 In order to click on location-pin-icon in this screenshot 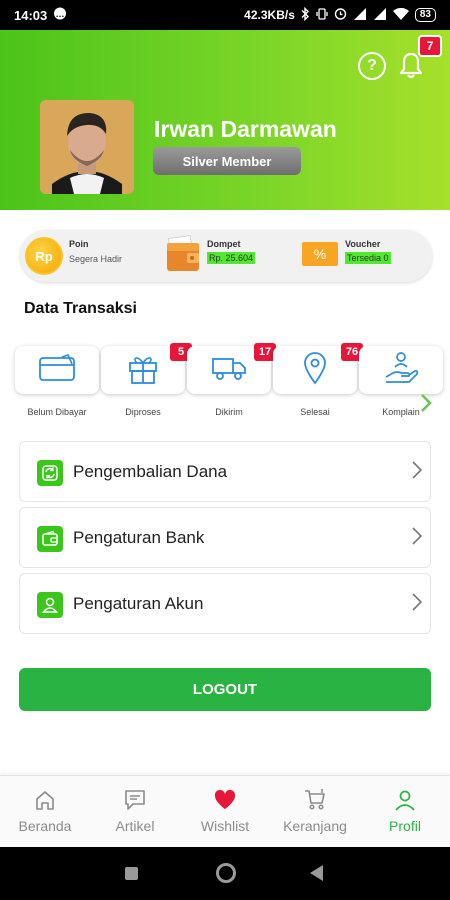, I will do `click(315, 370)`.